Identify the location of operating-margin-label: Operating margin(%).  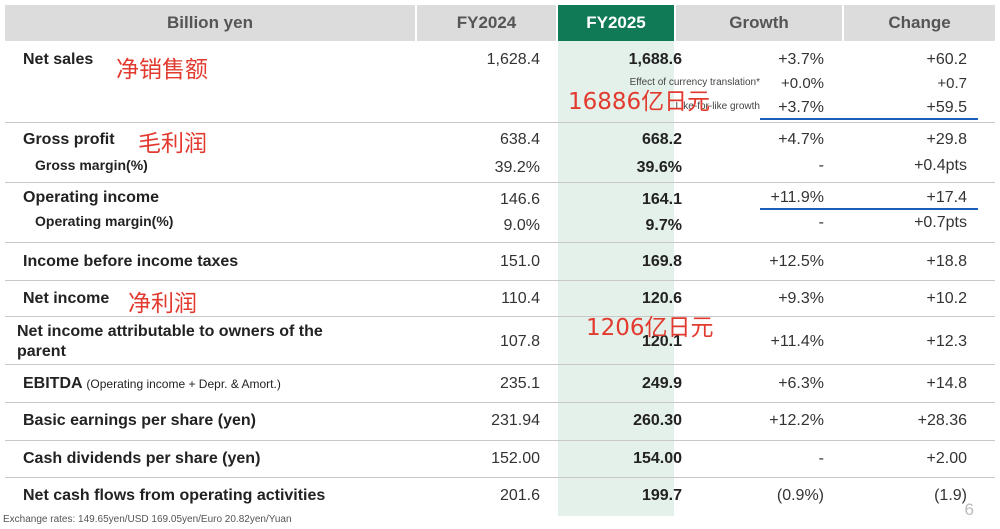
(104, 221).